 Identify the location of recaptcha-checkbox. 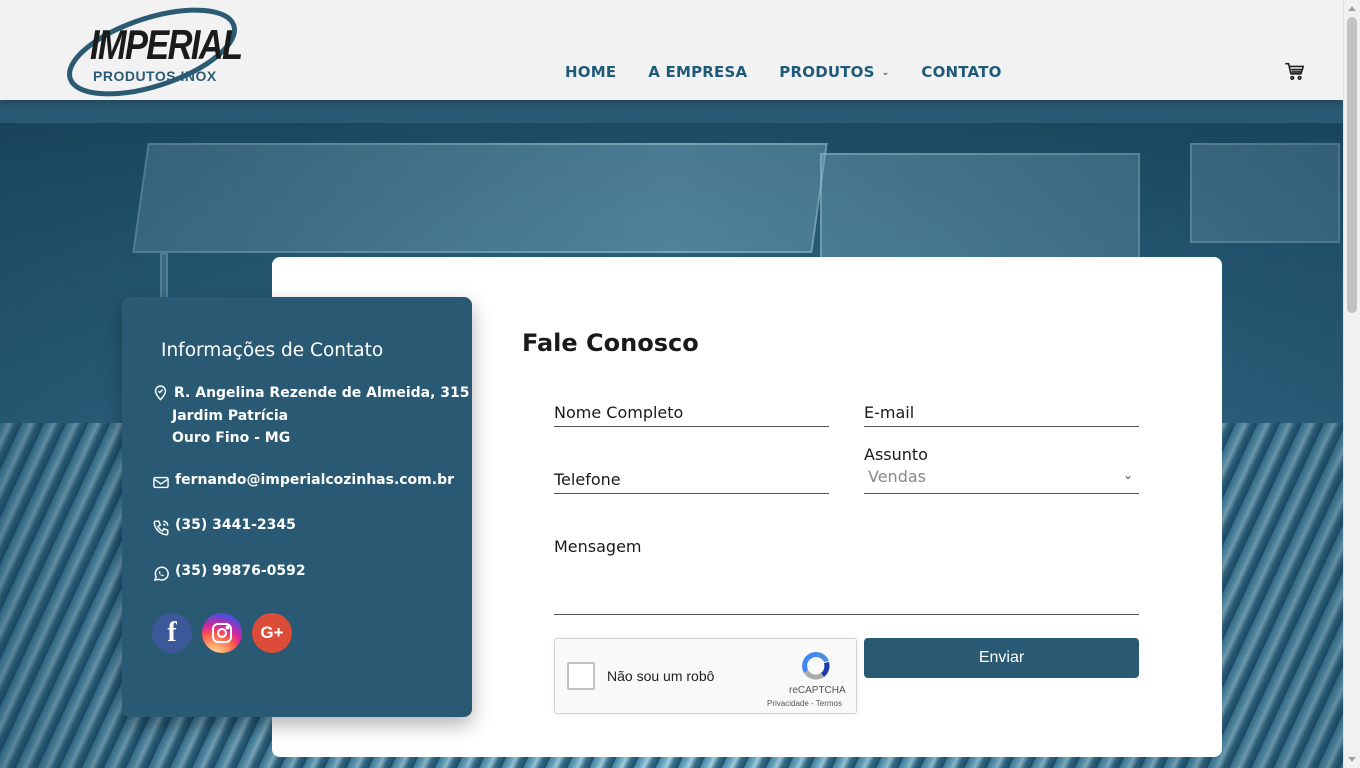
(581, 676).